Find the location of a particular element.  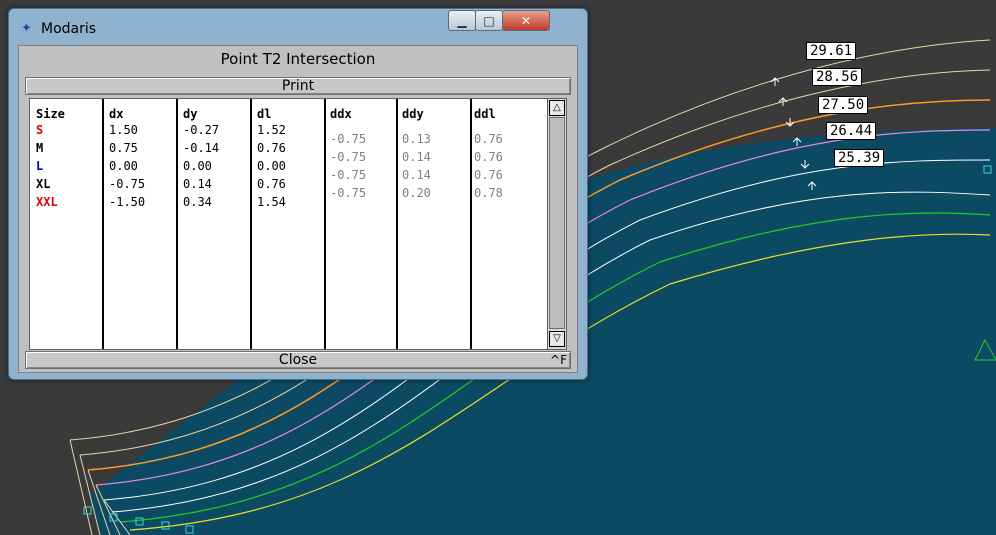

size-label-5: 25.39 is located at coordinates (859, 158).